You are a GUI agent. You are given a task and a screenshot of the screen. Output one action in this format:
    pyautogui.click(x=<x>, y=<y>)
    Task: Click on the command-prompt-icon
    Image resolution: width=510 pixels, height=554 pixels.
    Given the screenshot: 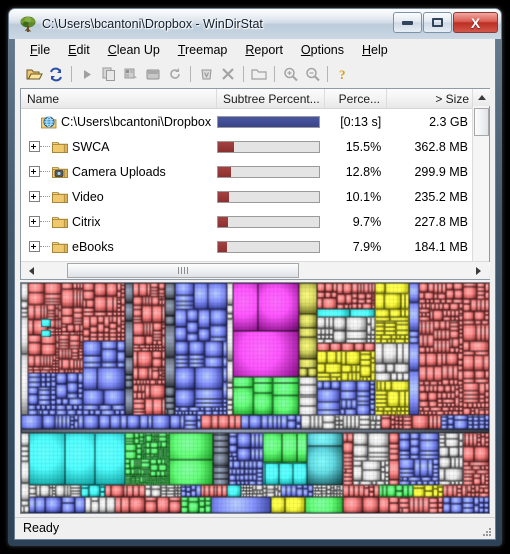 What is the action you would take?
    pyautogui.click(x=152, y=74)
    